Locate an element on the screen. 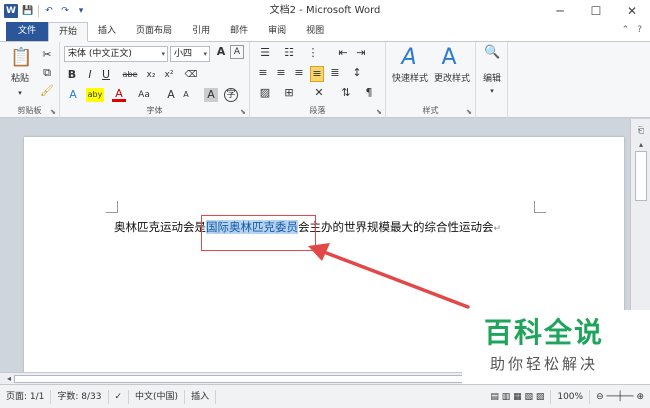 This screenshot has height=408, width=650. paragraph-group: ☰ ☷ ⋮ ⇤ ⇥ ≡ ≡ ≡ ≡ ≣ ↕ ▨ ⊞ ✕ ⇅ ¶ 段落 ⬊ is located at coordinates (318, 80).